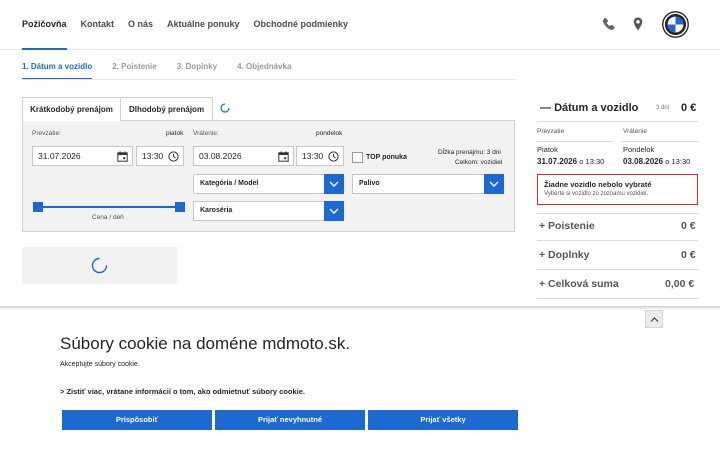 This screenshot has width=720, height=450. What do you see at coordinates (180, 207) in the screenshot?
I see `price-slider-max-handle` at bounding box center [180, 207].